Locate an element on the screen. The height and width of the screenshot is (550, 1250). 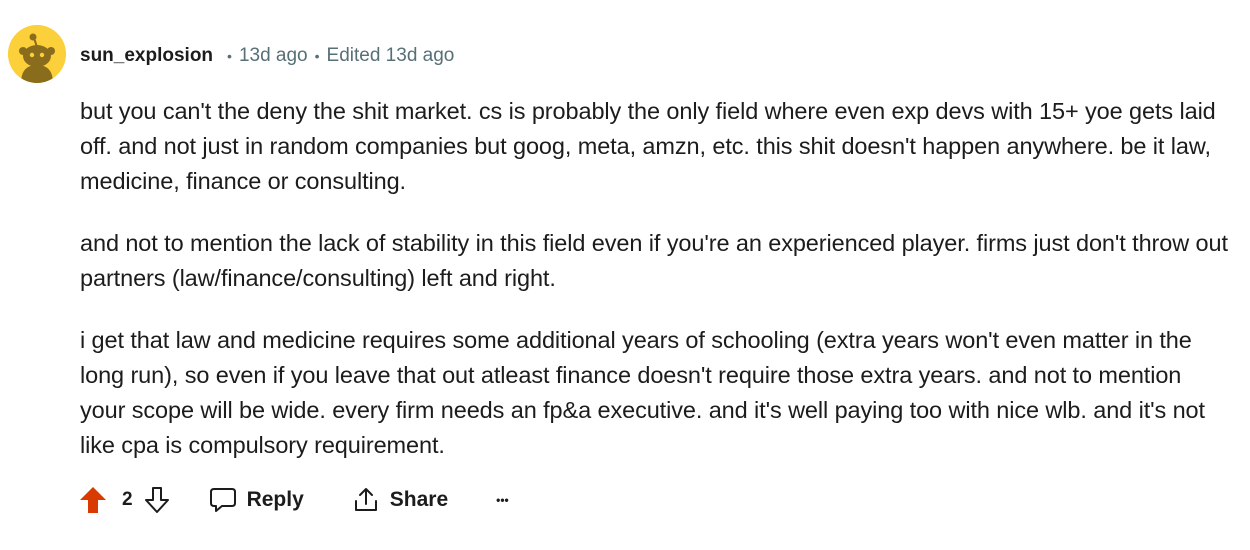
snoo-avatar-icon is located at coordinates (37, 54).